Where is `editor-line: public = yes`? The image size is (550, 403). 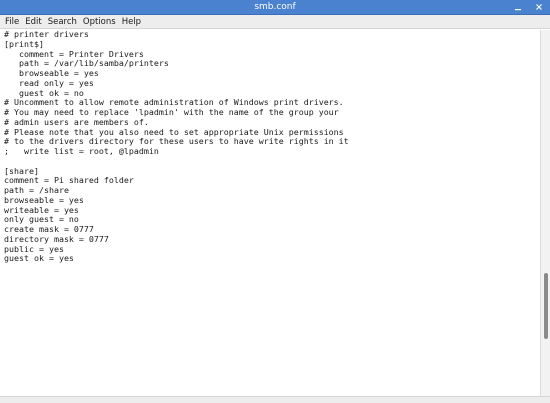 editor-line: public = yes is located at coordinates (34, 248).